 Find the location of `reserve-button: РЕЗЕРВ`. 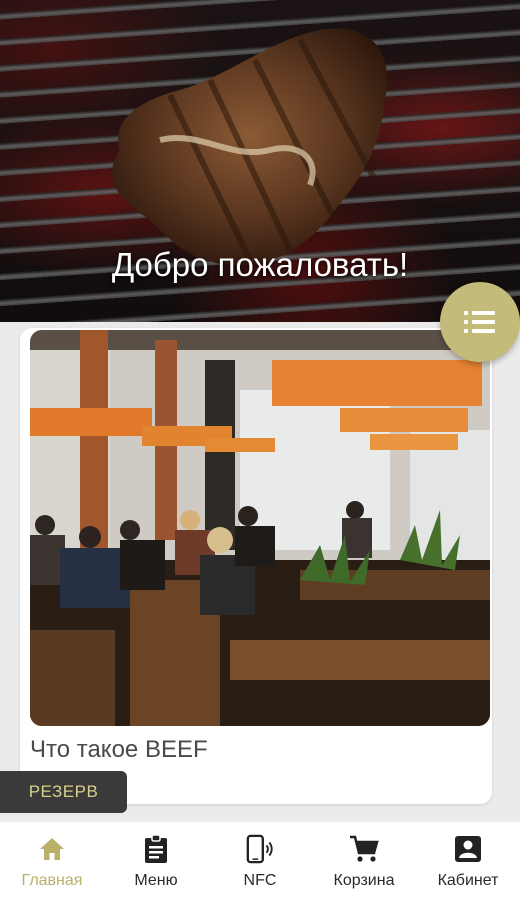

reserve-button: РЕЗЕРВ is located at coordinates (63, 792).